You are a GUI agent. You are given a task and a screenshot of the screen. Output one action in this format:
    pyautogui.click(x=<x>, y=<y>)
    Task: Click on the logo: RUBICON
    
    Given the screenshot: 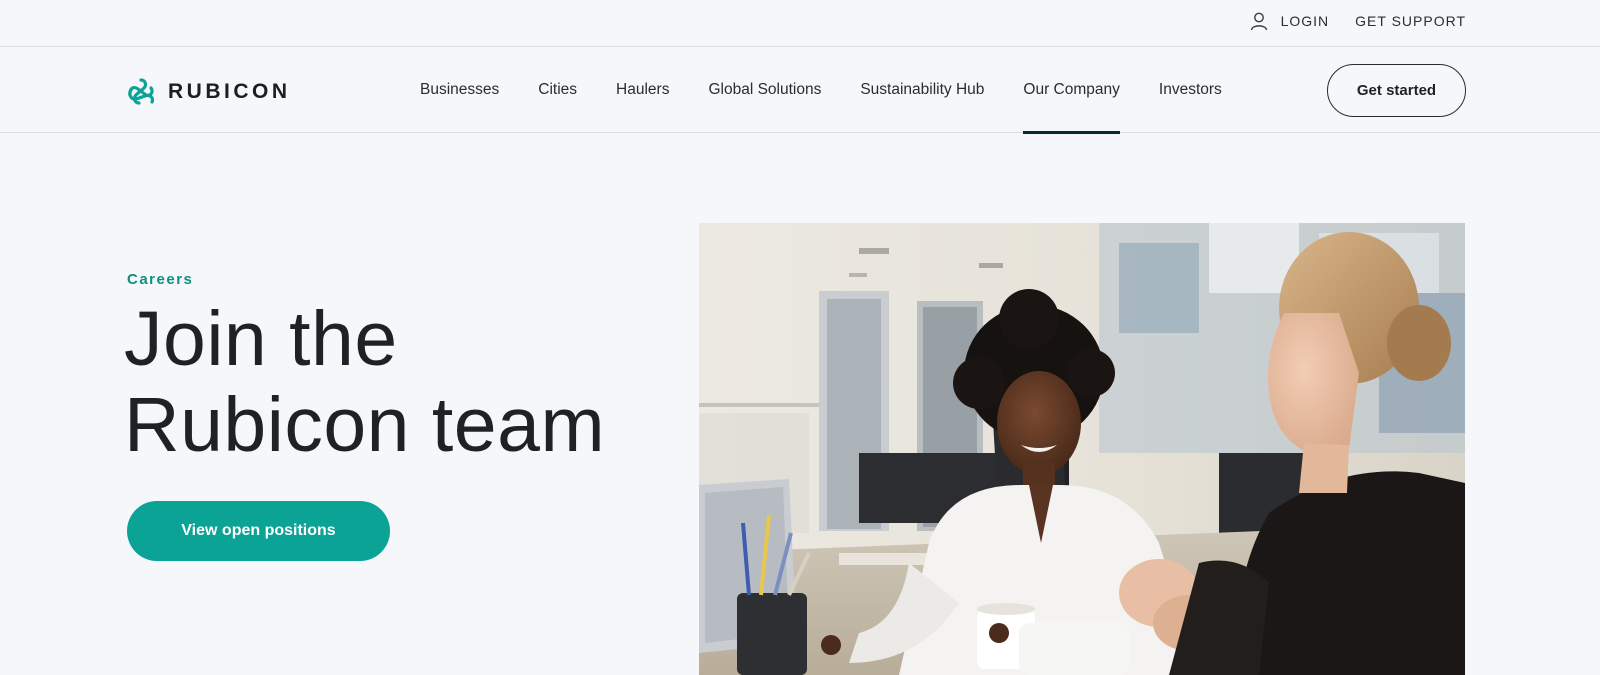 What is the action you would take?
    pyautogui.click(x=208, y=92)
    